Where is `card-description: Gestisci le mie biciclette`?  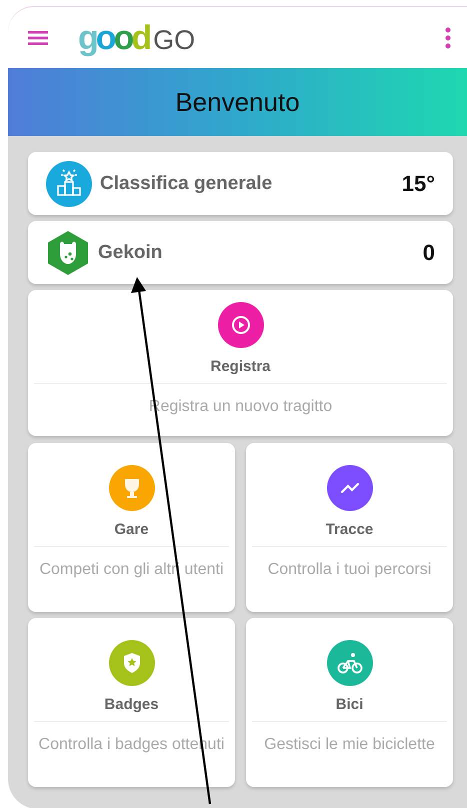
card-description: Gestisci le mie biciclette is located at coordinates (349, 745).